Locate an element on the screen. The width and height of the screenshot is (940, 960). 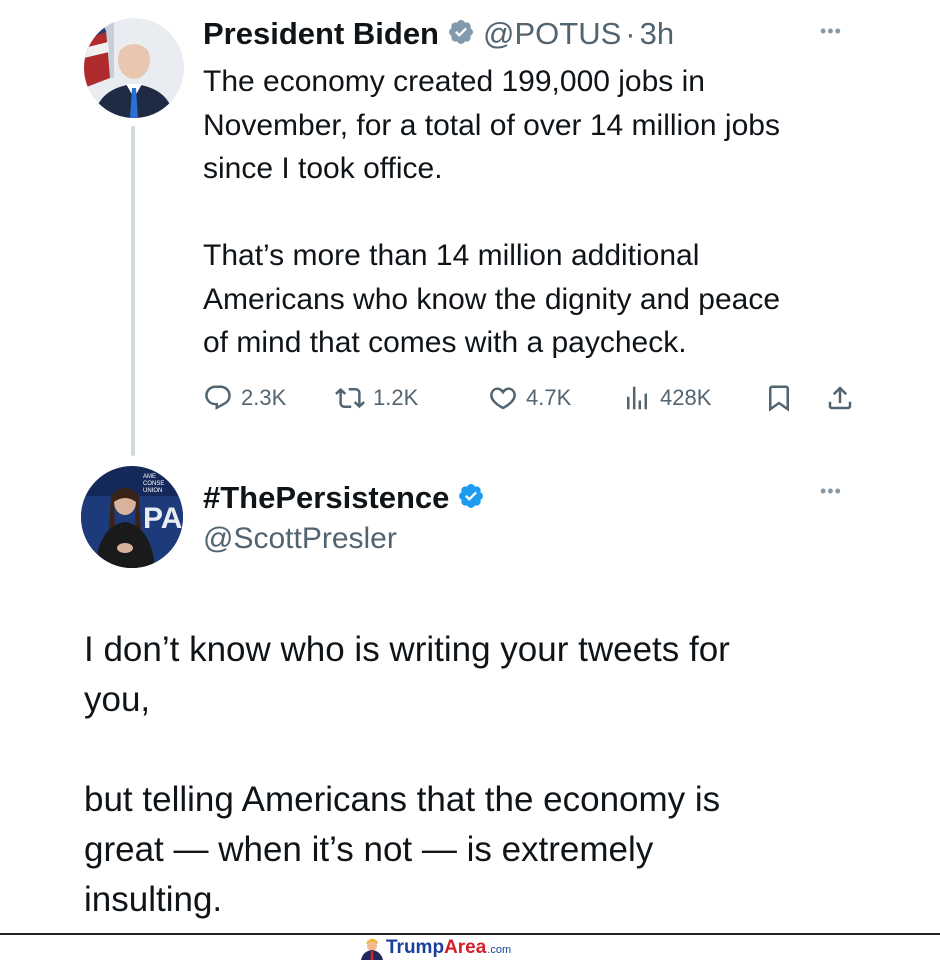
like-count: 4.7K is located at coordinates (549, 397).